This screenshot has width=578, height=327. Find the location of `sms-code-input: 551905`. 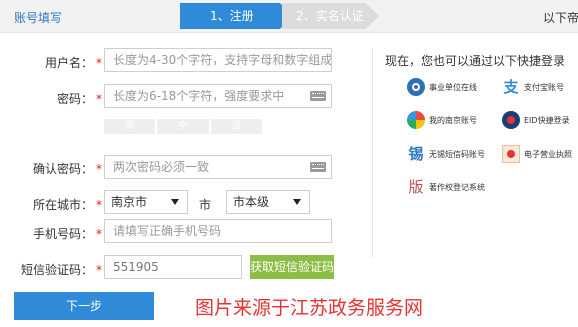

sms-code-input: 551905 is located at coordinates (173, 267).